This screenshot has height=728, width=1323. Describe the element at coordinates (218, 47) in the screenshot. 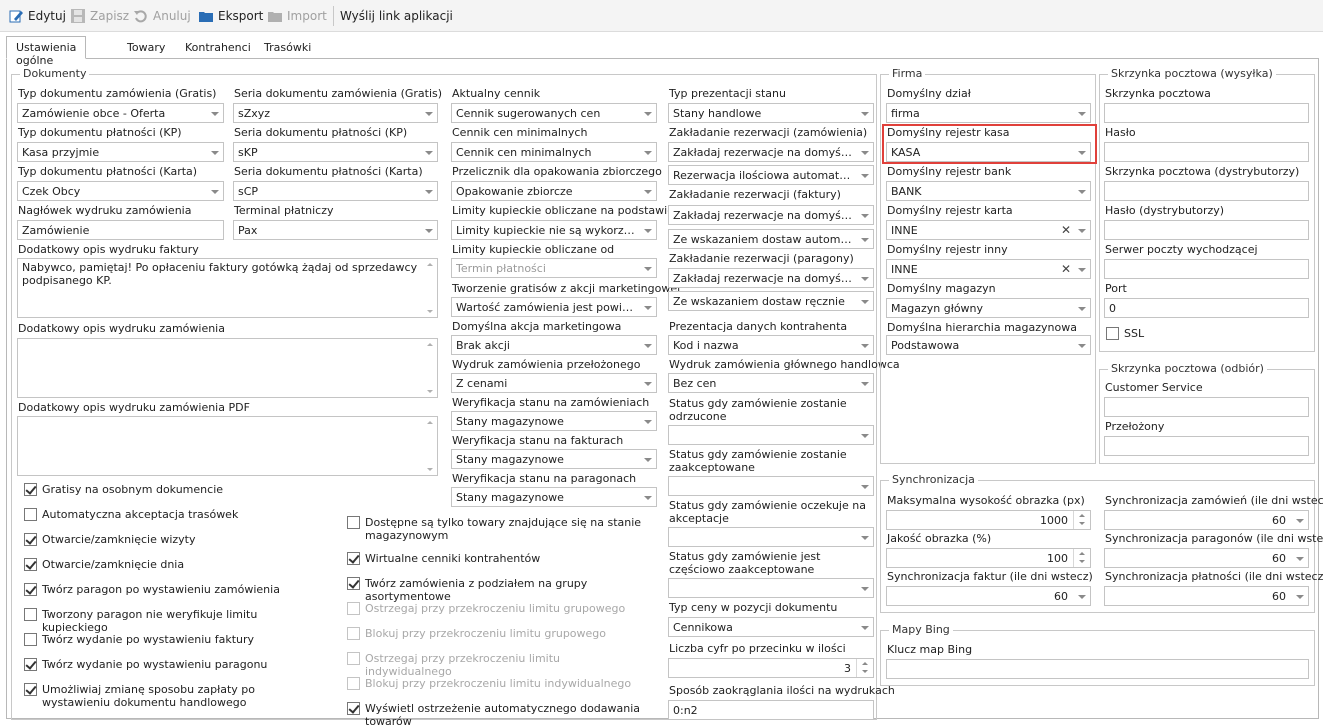

I see `tab-kontrahenci: Kontrahenci` at that location.